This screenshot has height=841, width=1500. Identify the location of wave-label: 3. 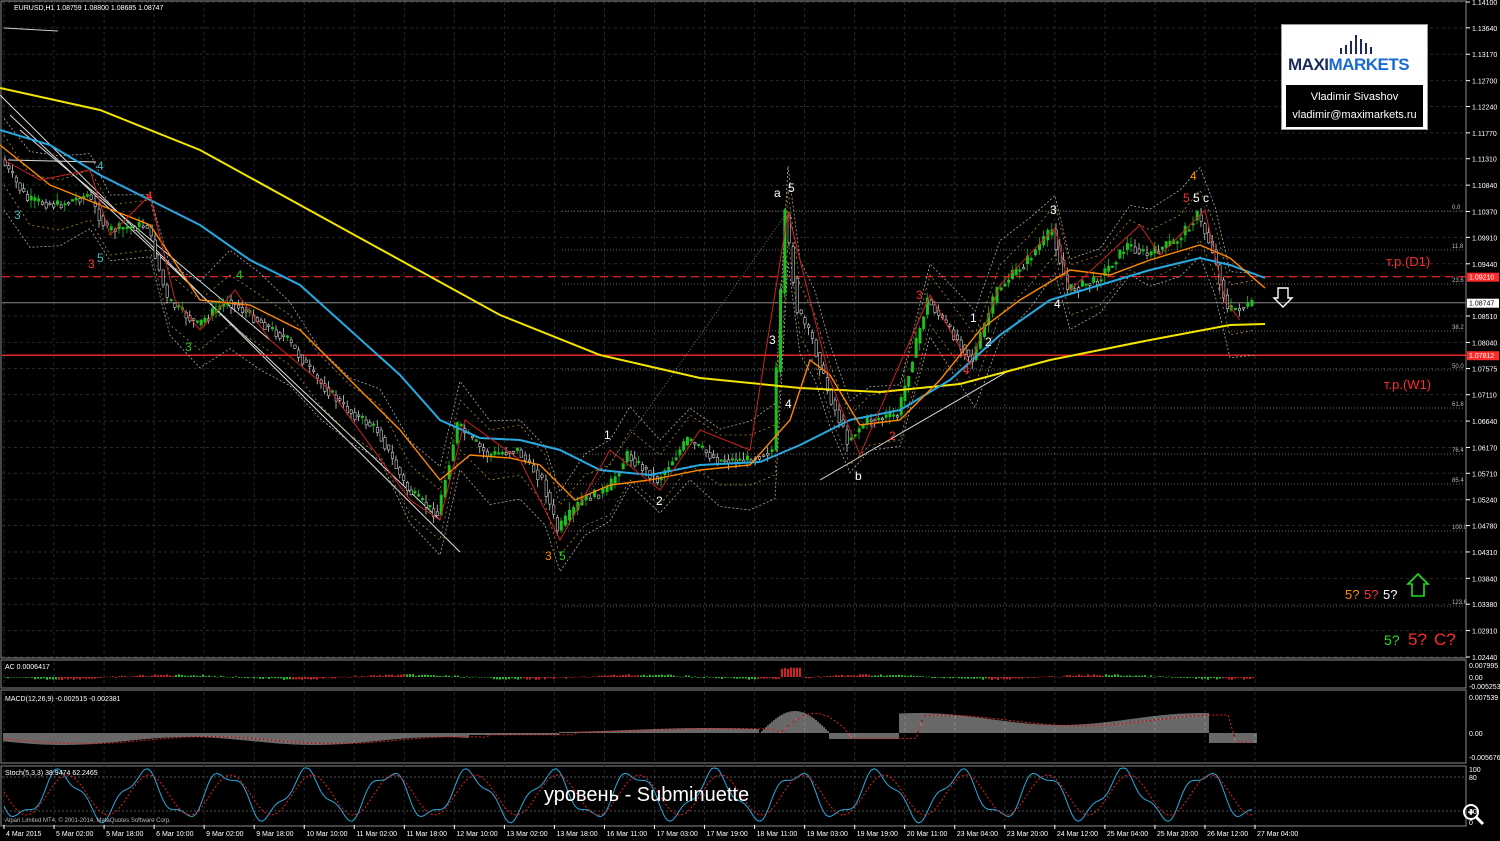
(772, 340).